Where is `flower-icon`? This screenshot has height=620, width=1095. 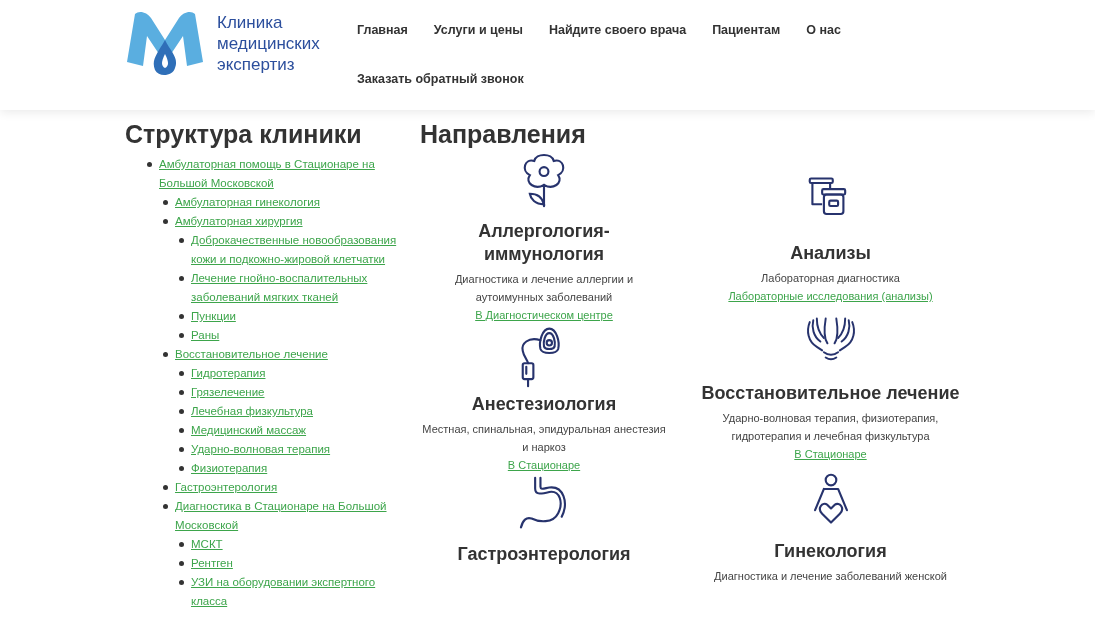 flower-icon is located at coordinates (544, 180).